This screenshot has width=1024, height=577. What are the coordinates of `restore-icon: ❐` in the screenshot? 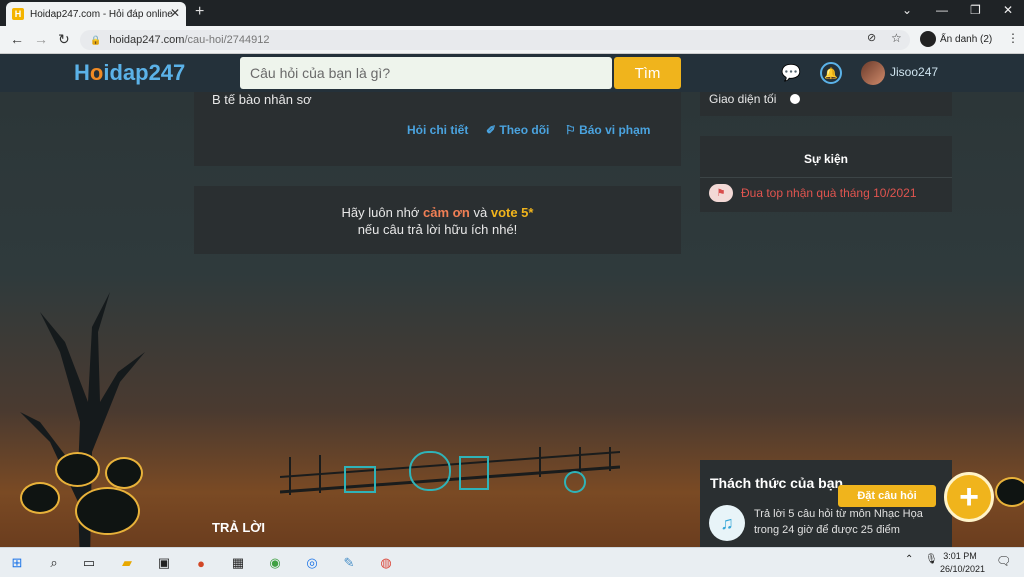 It's located at (975, 10).